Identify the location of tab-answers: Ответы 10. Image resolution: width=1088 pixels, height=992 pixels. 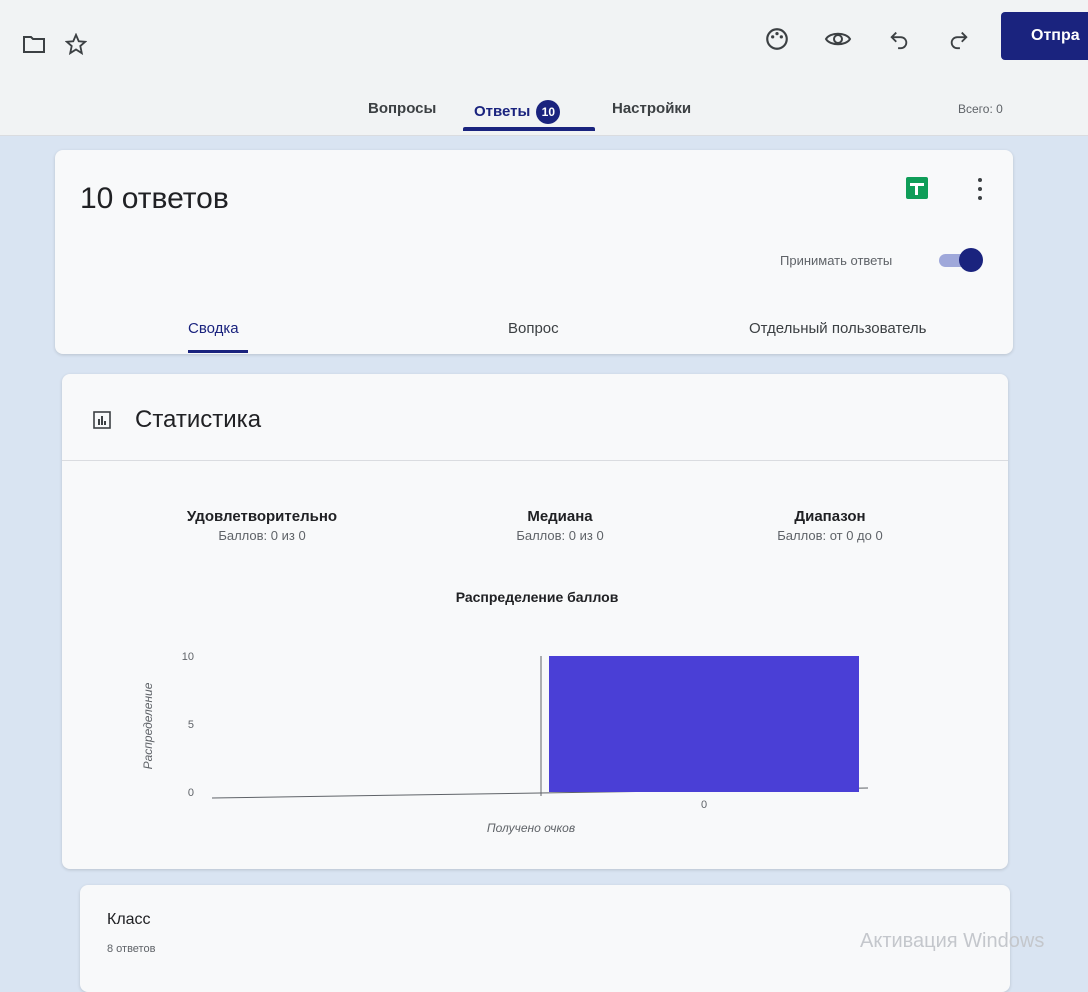
(517, 112).